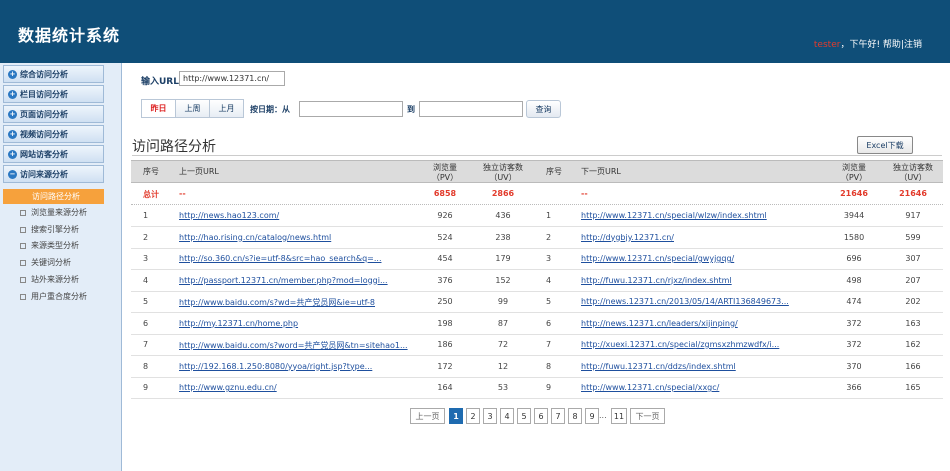 The width and height of the screenshot is (950, 471). Describe the element at coordinates (49, 279) in the screenshot. I see `sub-external-source: 站外来源分析` at that location.